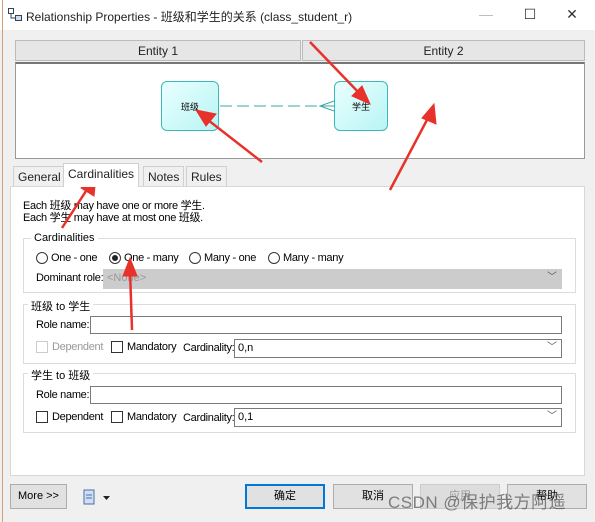 This screenshot has width=595, height=522. What do you see at coordinates (152, 347) in the screenshot?
I see `role1-mandatory-label: Mandatory` at bounding box center [152, 347].